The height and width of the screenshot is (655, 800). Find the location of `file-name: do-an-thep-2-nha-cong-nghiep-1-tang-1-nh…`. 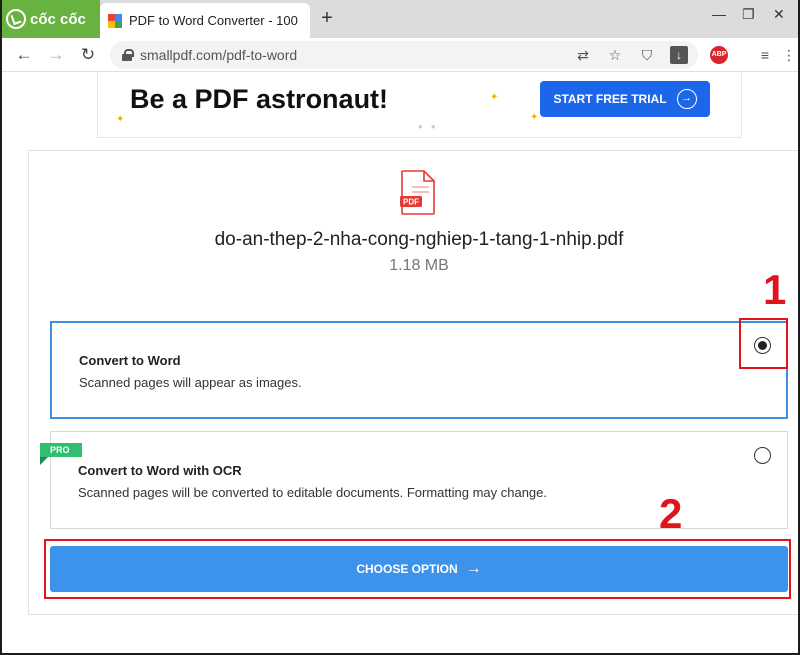

file-name: do-an-thep-2-nha-cong-nghiep-1-tang-1-nh… is located at coordinates (419, 239).